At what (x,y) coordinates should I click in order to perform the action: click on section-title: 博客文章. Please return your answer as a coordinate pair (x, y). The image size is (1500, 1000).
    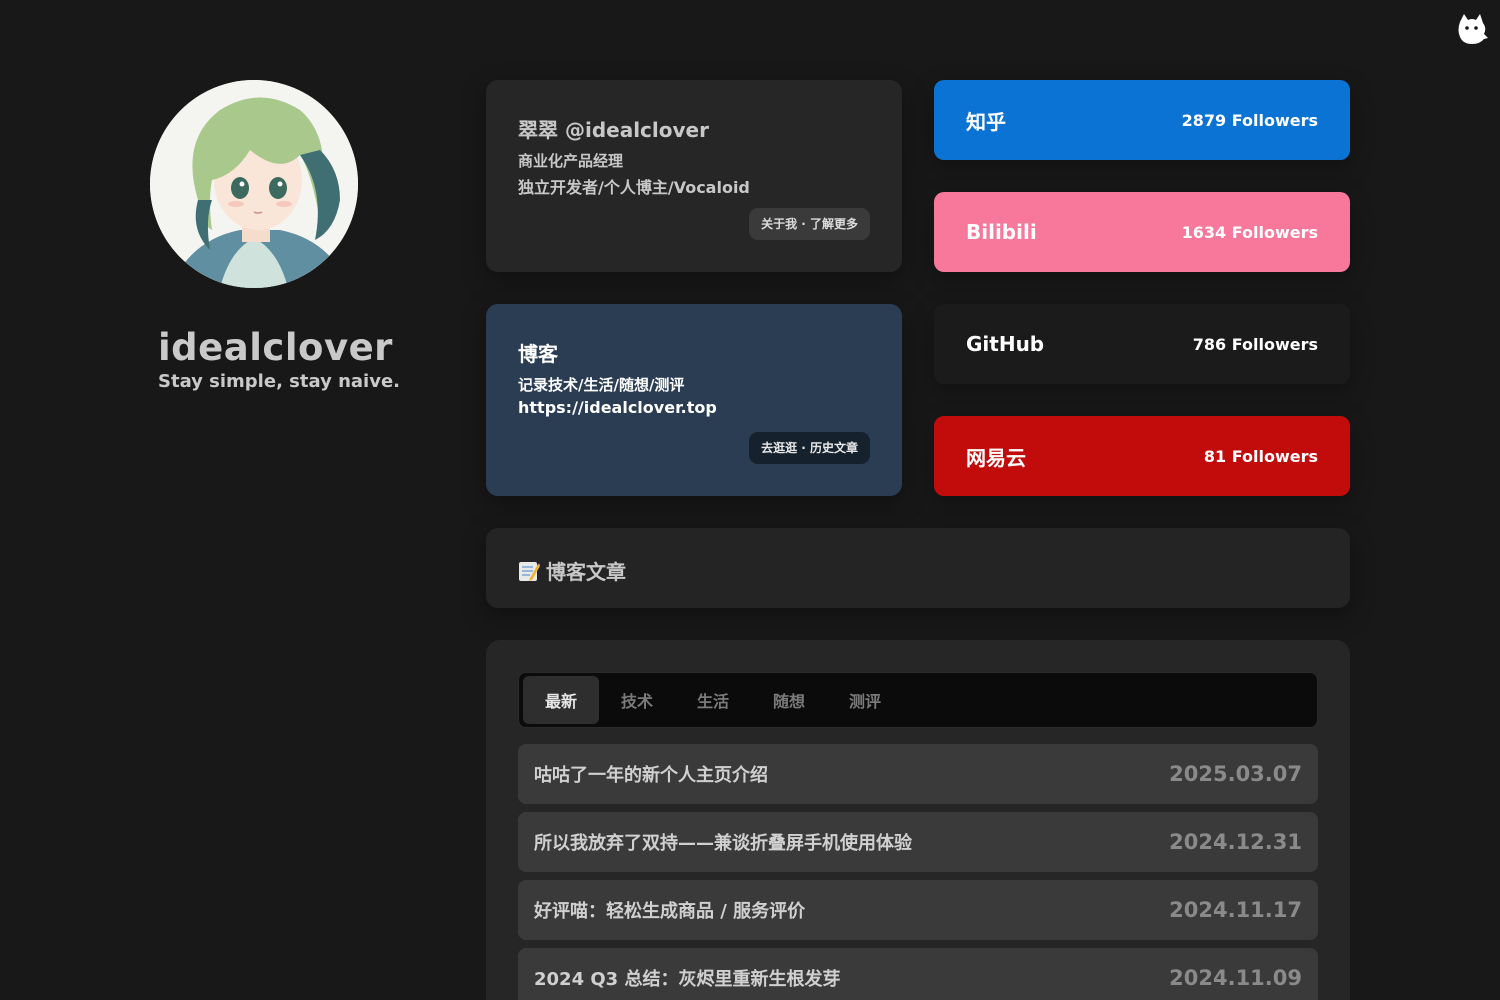
    Looking at the image, I should click on (572, 570).